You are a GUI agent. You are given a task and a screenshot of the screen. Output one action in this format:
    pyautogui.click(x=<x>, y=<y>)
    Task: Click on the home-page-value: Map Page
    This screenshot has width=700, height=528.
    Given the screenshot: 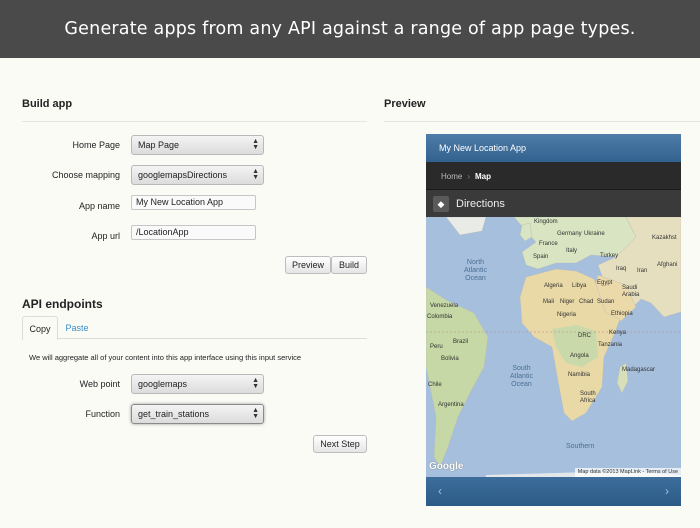 What is the action you would take?
    pyautogui.click(x=159, y=145)
    